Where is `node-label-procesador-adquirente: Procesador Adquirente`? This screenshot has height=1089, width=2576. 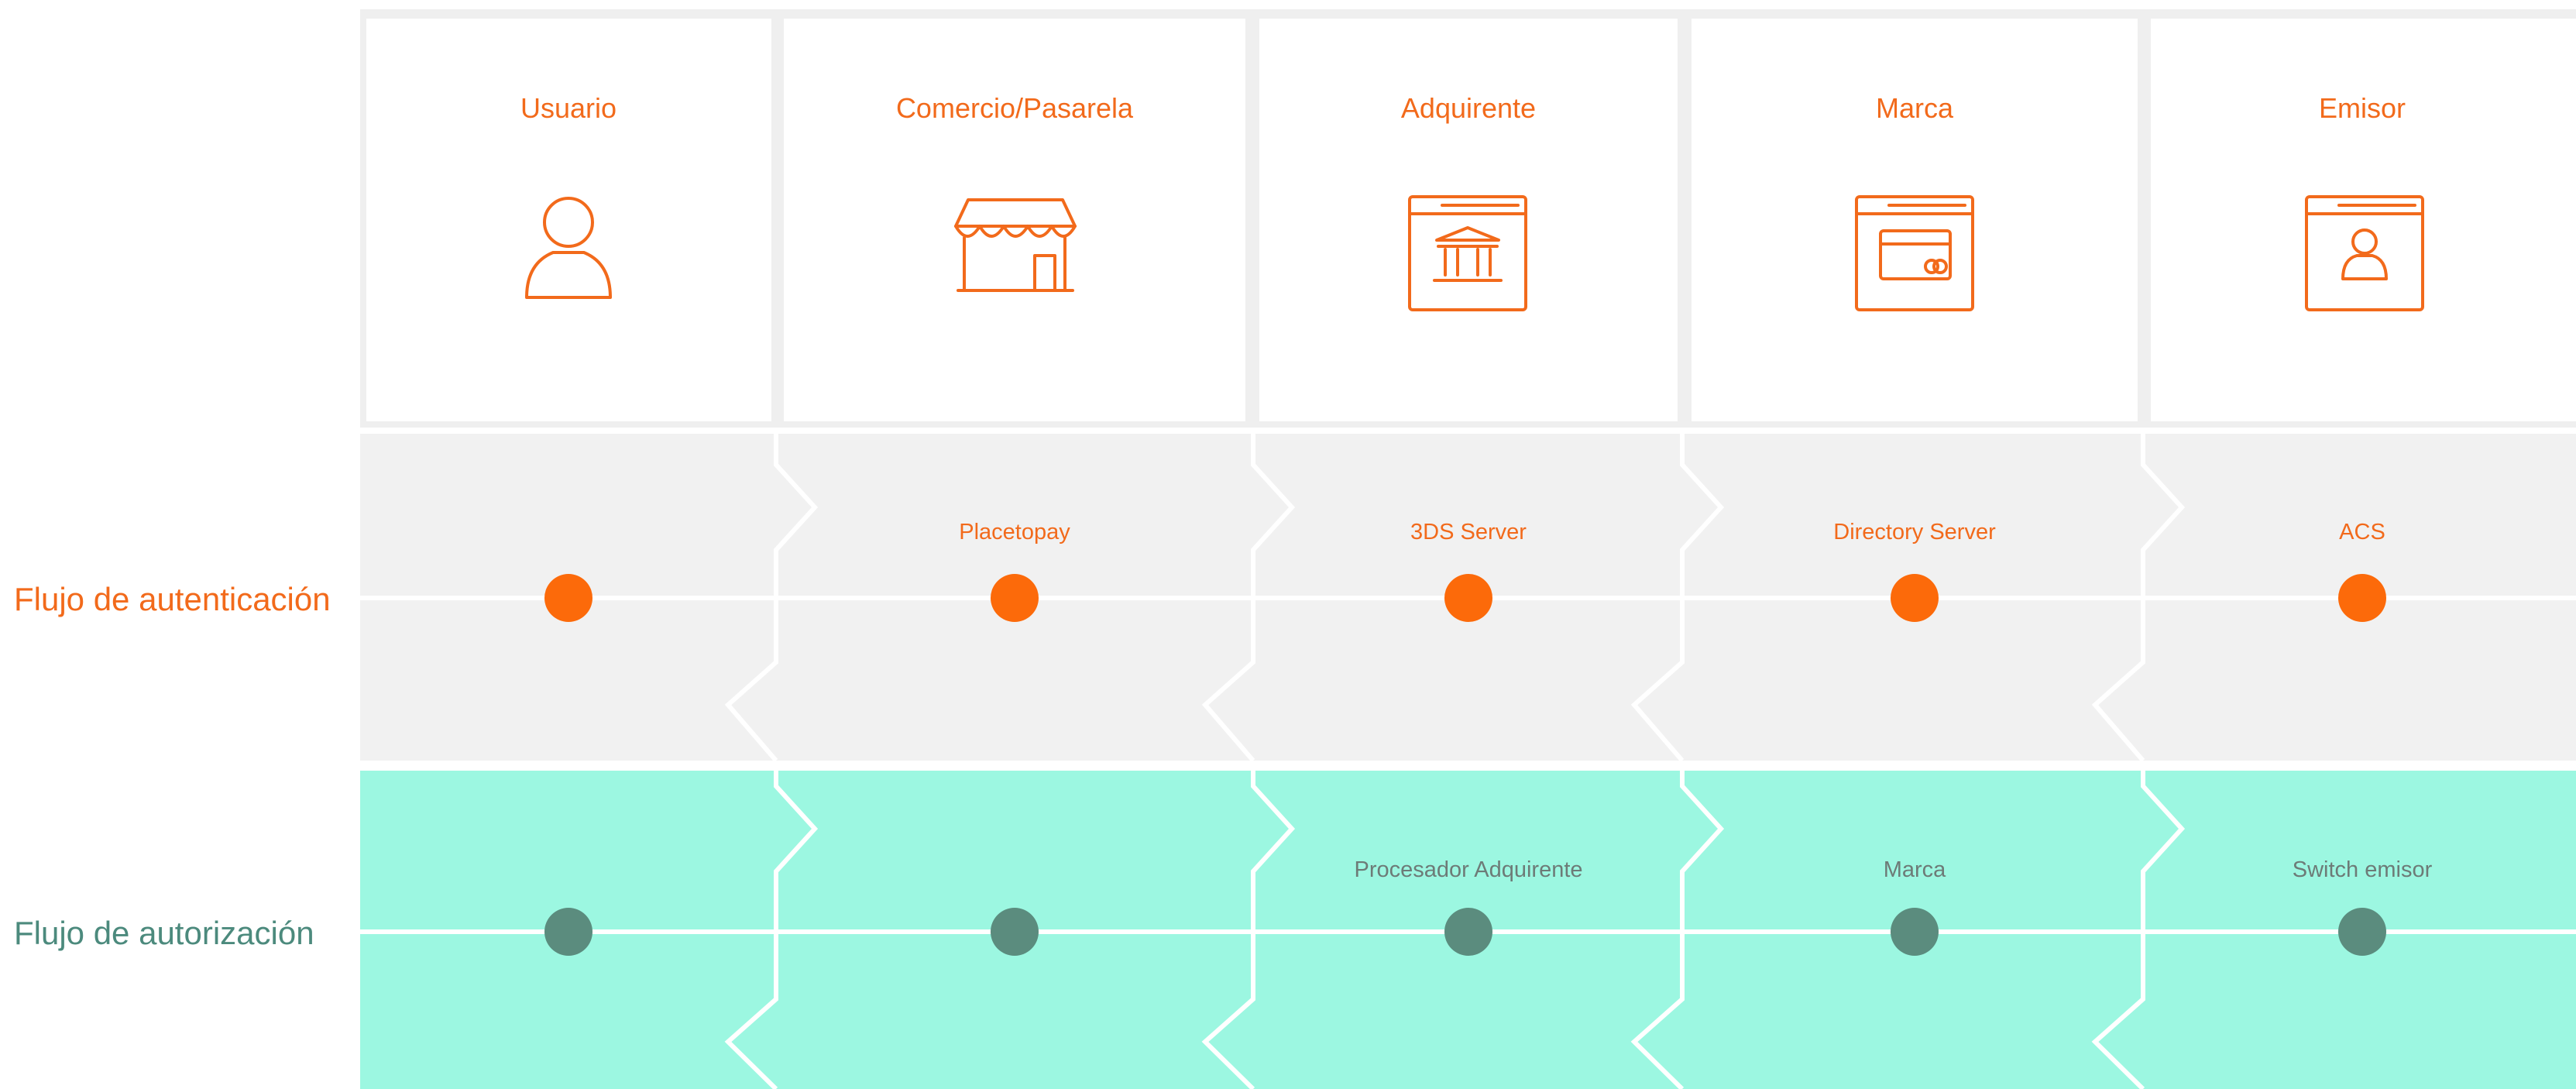 node-label-procesador-adquirente: Procesador Adquirente is located at coordinates (1468, 869).